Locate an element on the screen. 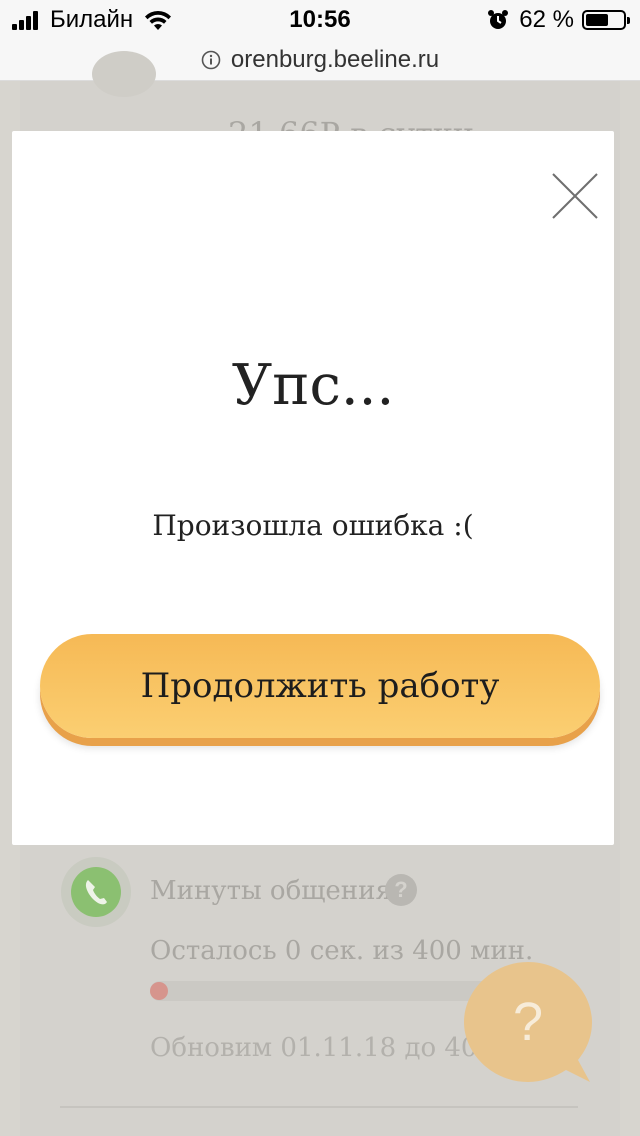  battery-percent: 62 % is located at coordinates (546, 19).